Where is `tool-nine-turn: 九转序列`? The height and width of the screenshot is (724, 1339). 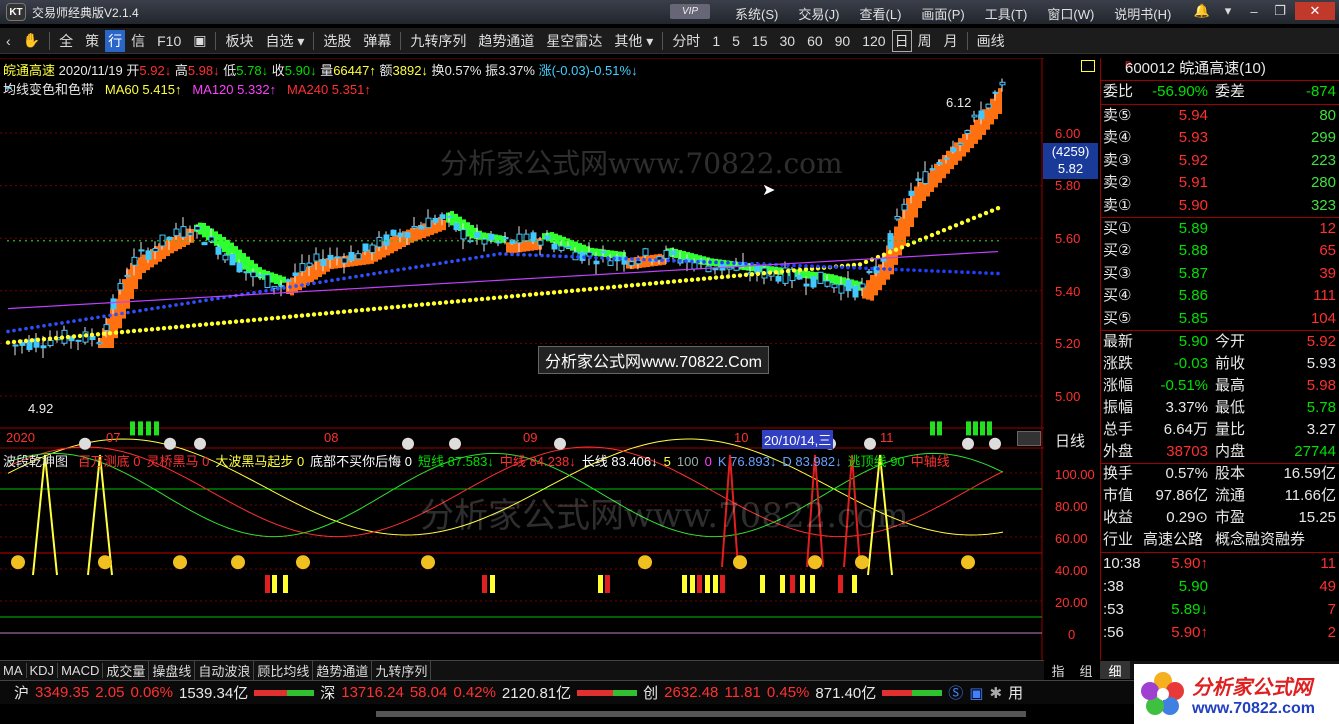 tool-nine-turn: 九转序列 is located at coordinates (438, 41).